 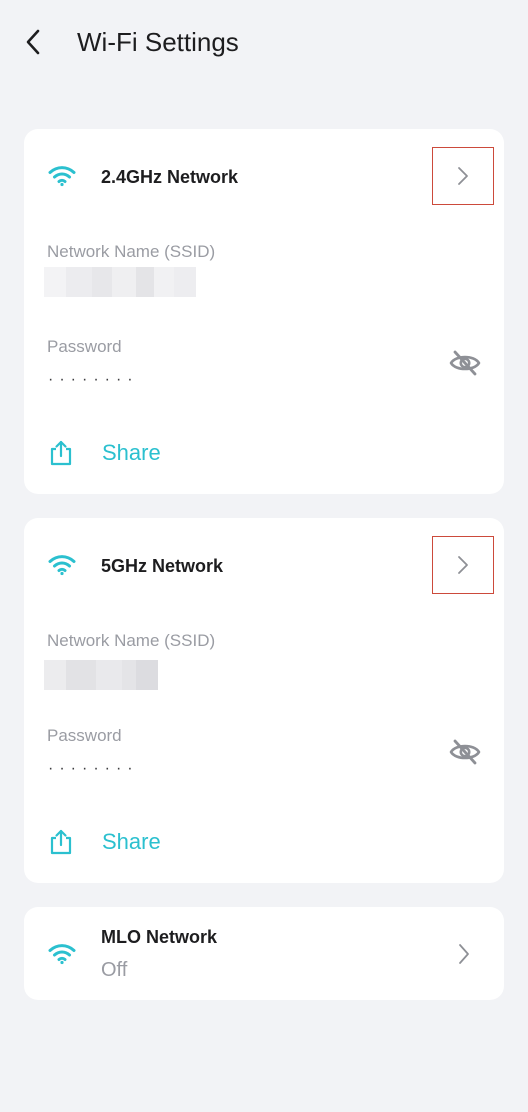 I want to click on open-5ghz-settings-button, so click(x=463, y=565).